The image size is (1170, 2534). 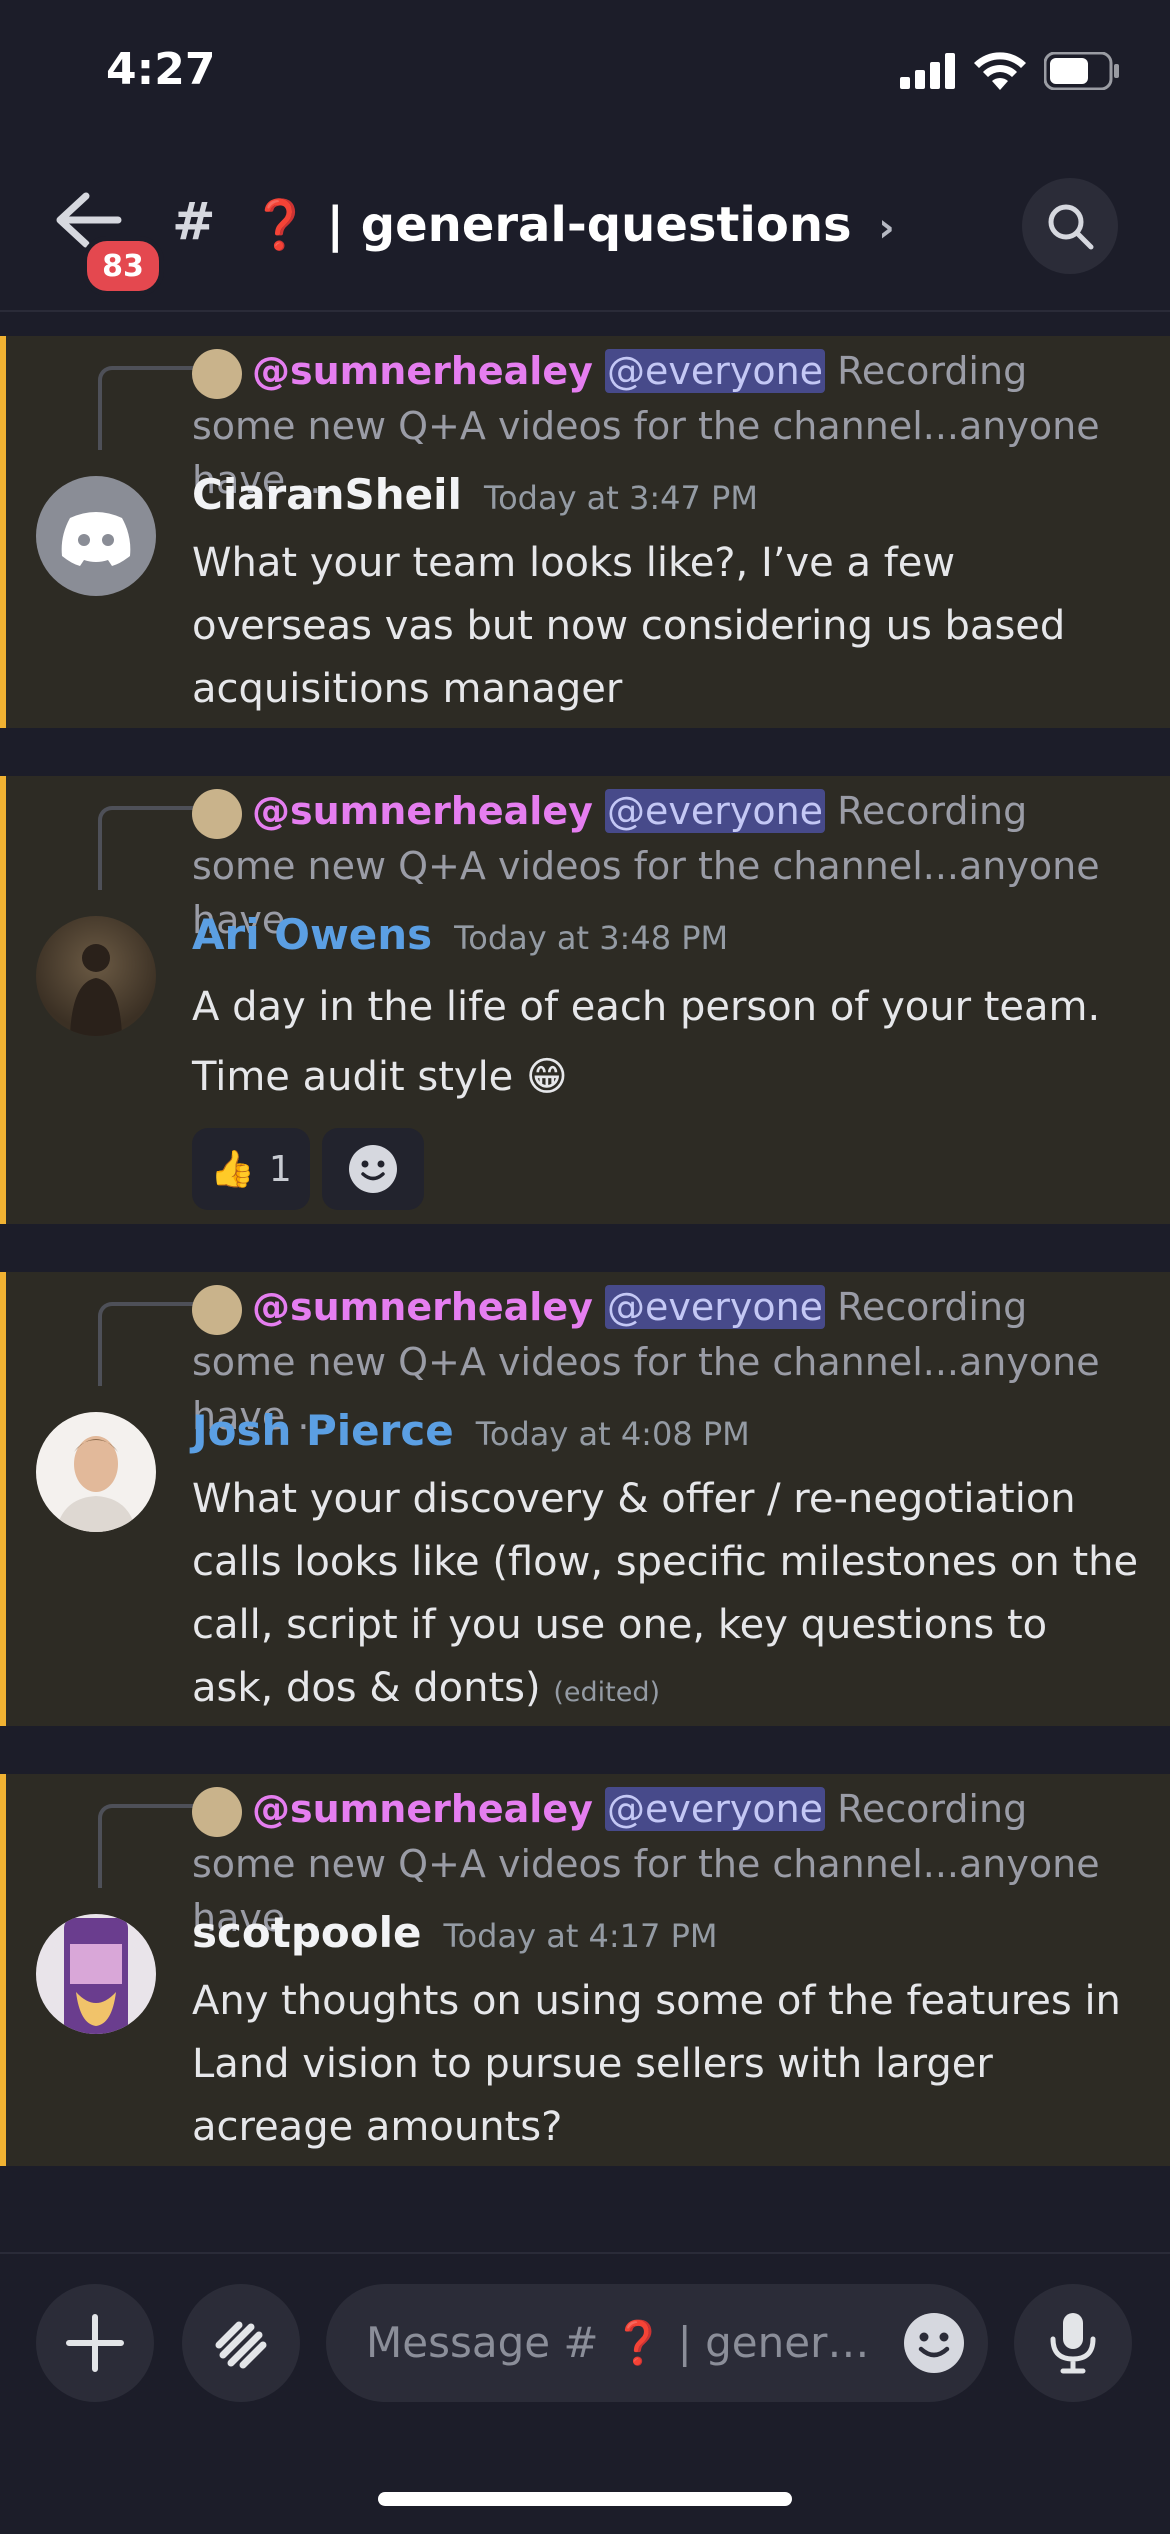 What do you see at coordinates (307, 1932) in the screenshot?
I see `author-name: scotpoole` at bounding box center [307, 1932].